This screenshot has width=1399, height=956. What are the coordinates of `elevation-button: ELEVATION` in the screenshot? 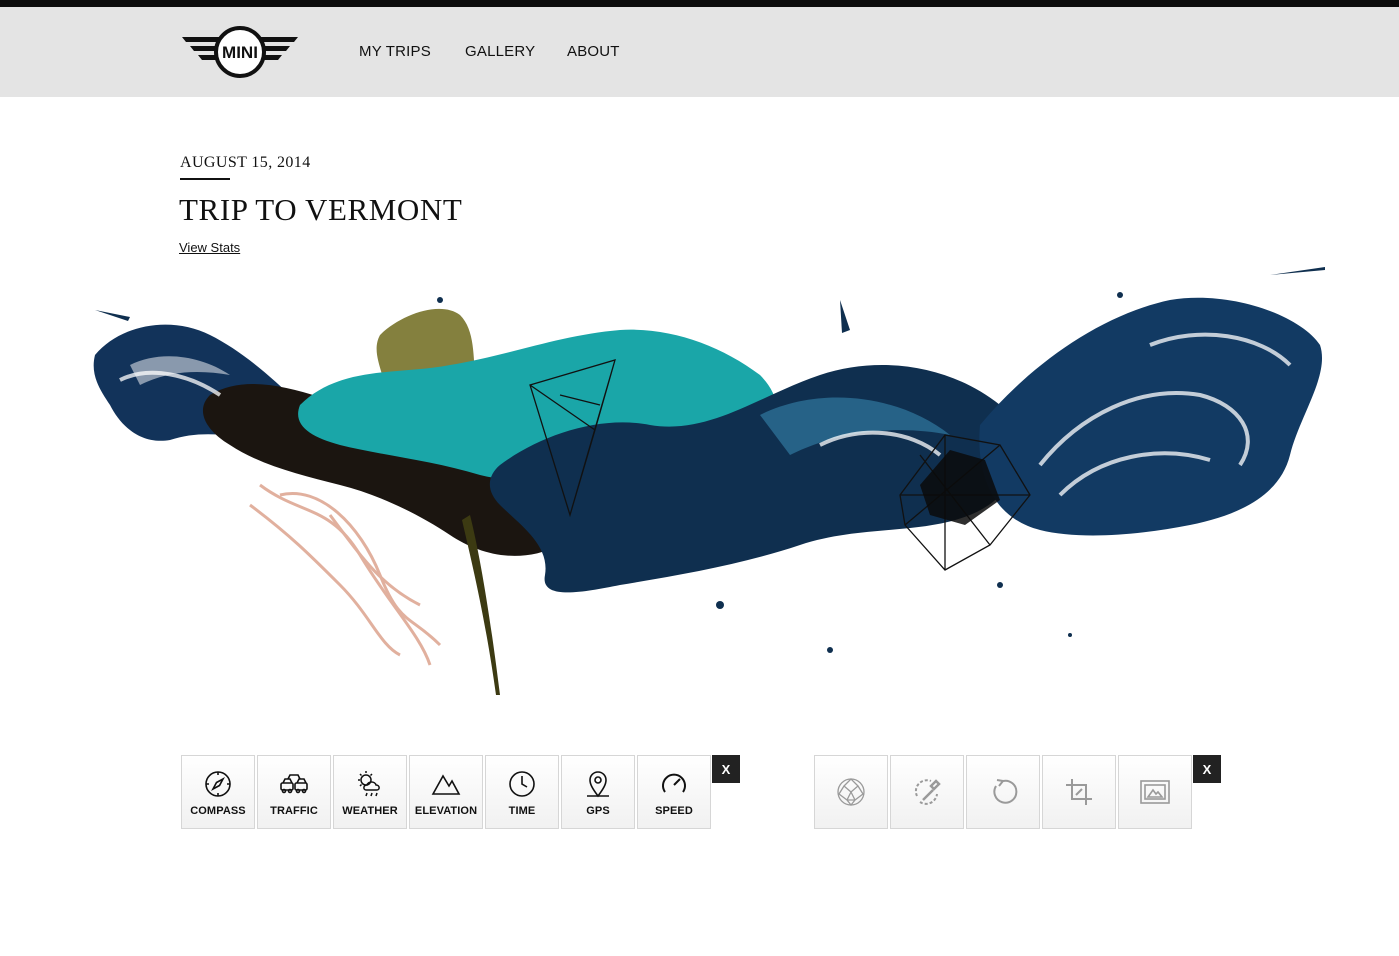 It's located at (446, 792).